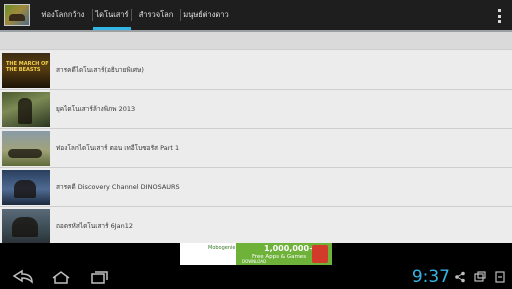  I want to click on home-icon, so click(61, 277).